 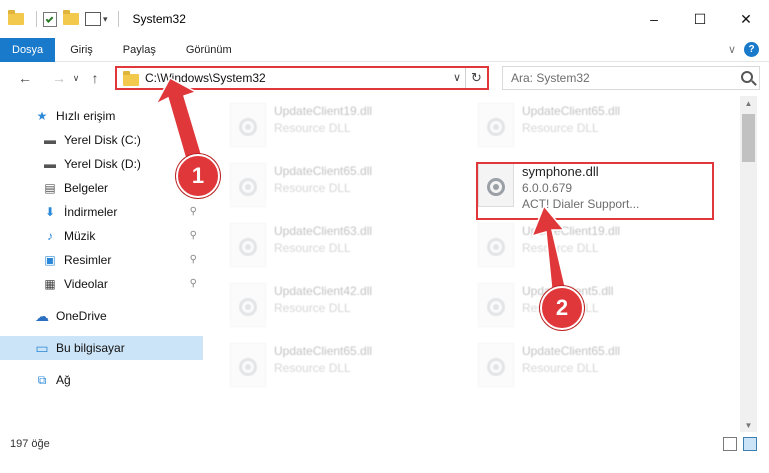 I want to click on sidebar-item-onedrive: ☁ OneDrive, so click(x=101, y=316).